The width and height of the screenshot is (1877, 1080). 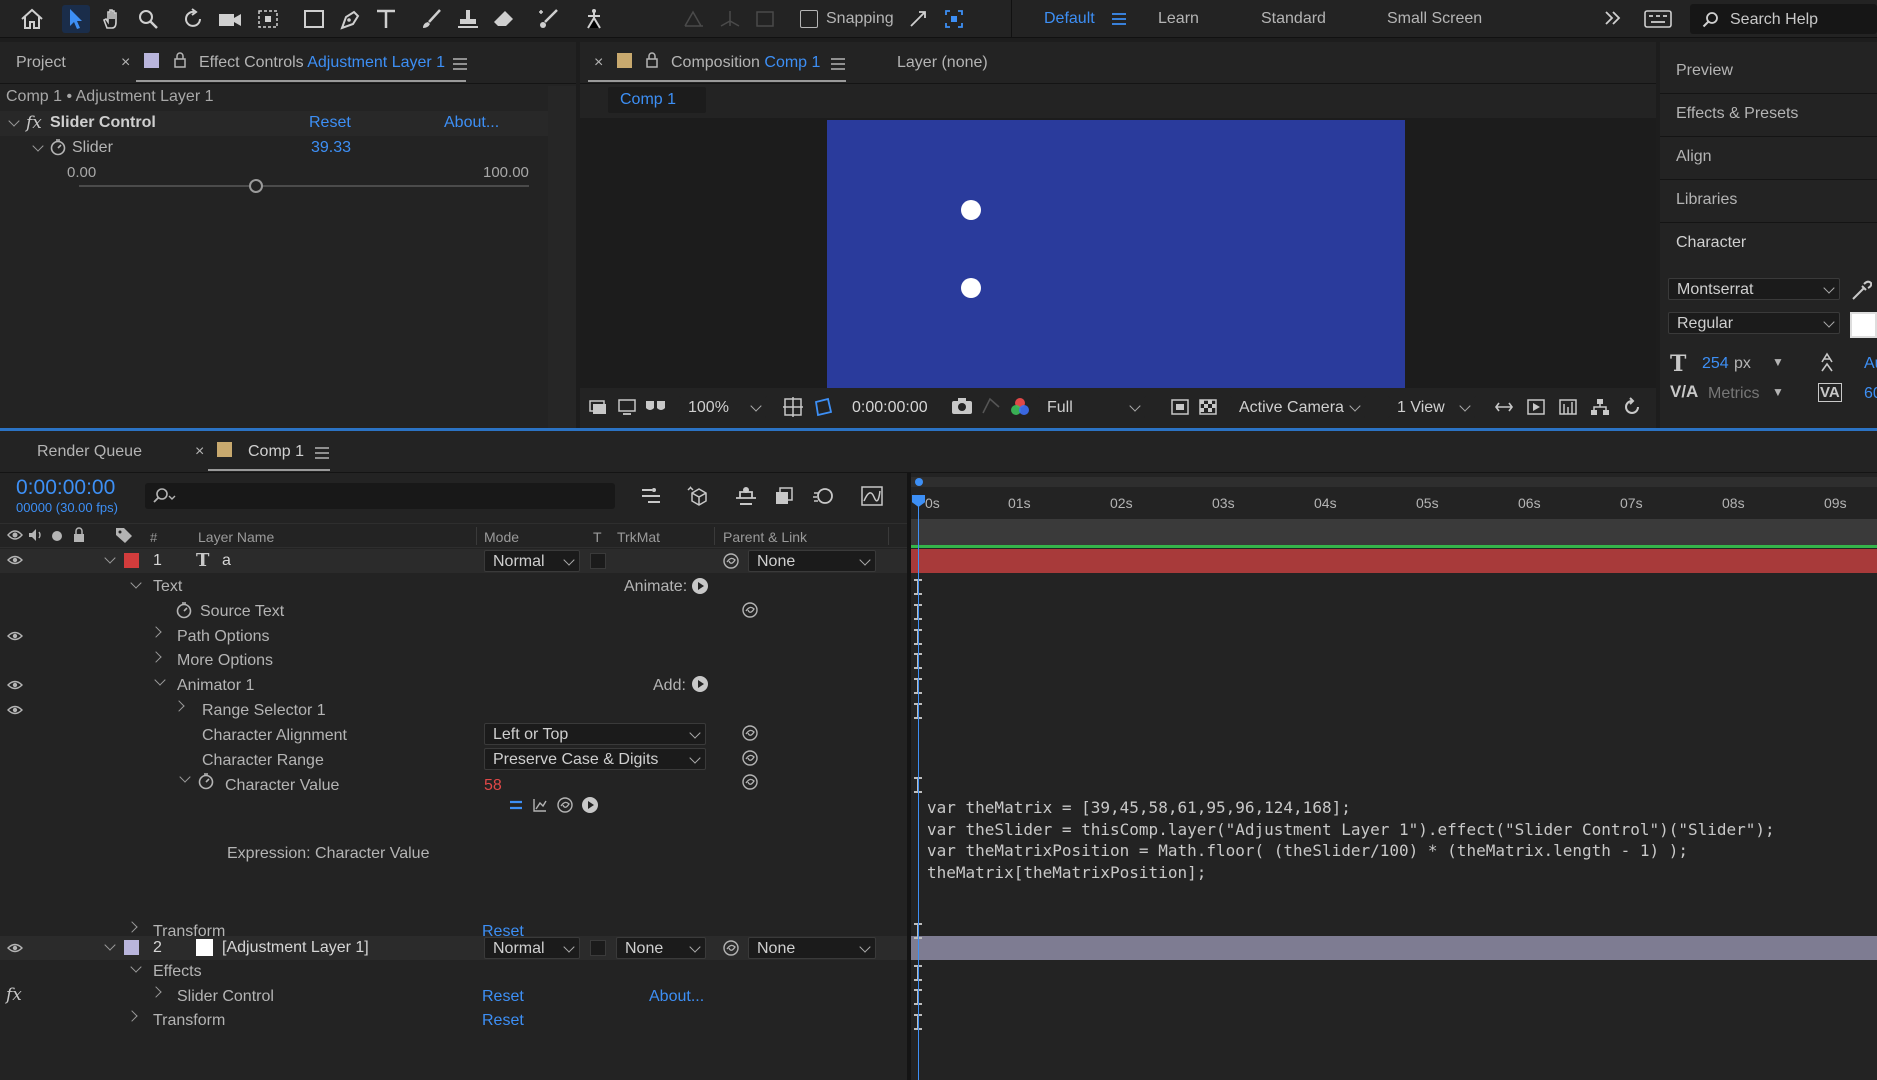 I want to click on tab-timeline-comp: Comp 1, so click(x=276, y=452).